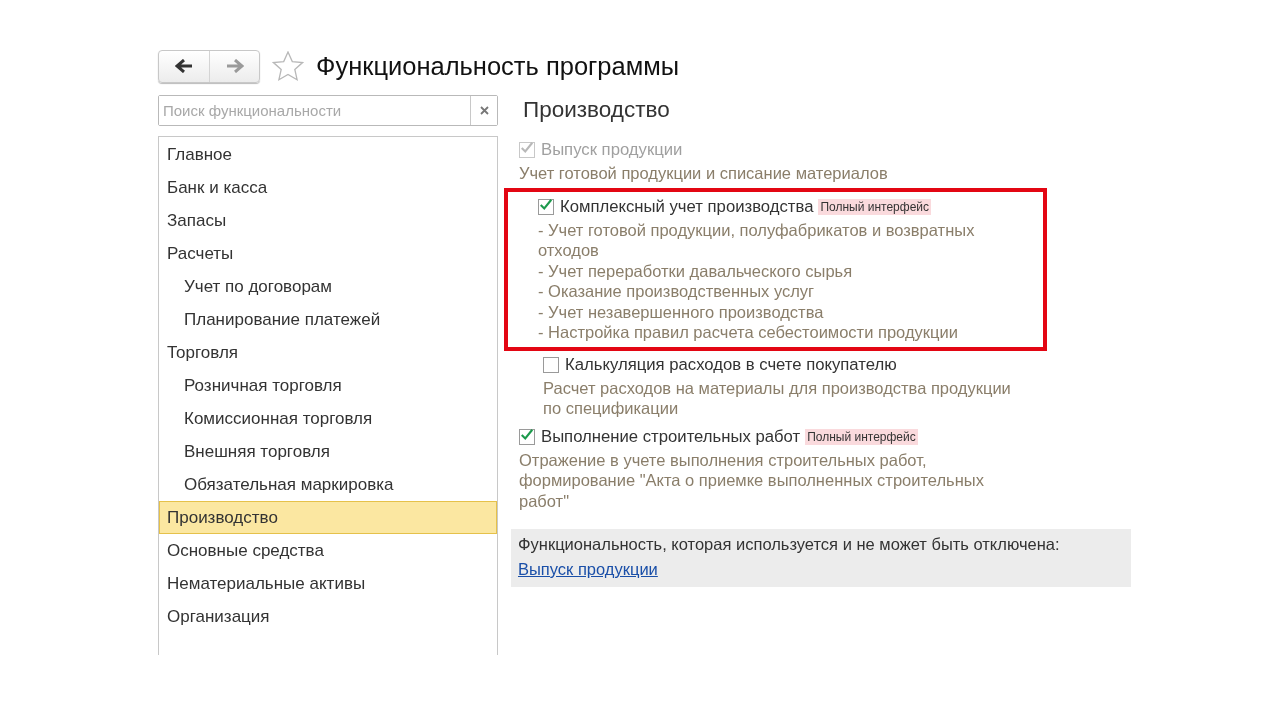 This screenshot has width=1280, height=720. Describe the element at coordinates (731, 364) in the screenshot. I see `option-label: Калькуляция расходов в счете покупателю` at that location.